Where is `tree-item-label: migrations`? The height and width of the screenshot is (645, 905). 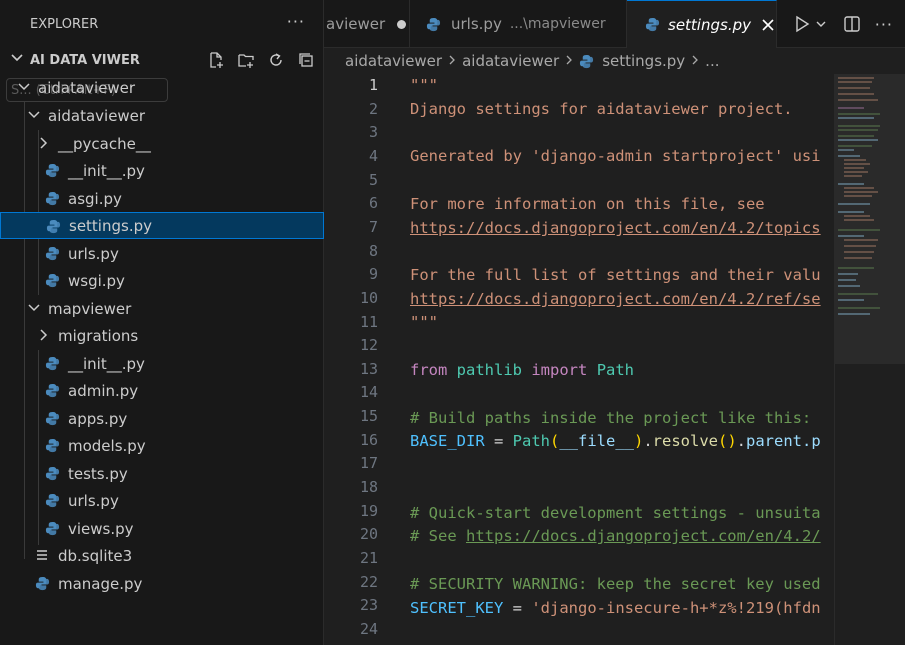 tree-item-label: migrations is located at coordinates (98, 335).